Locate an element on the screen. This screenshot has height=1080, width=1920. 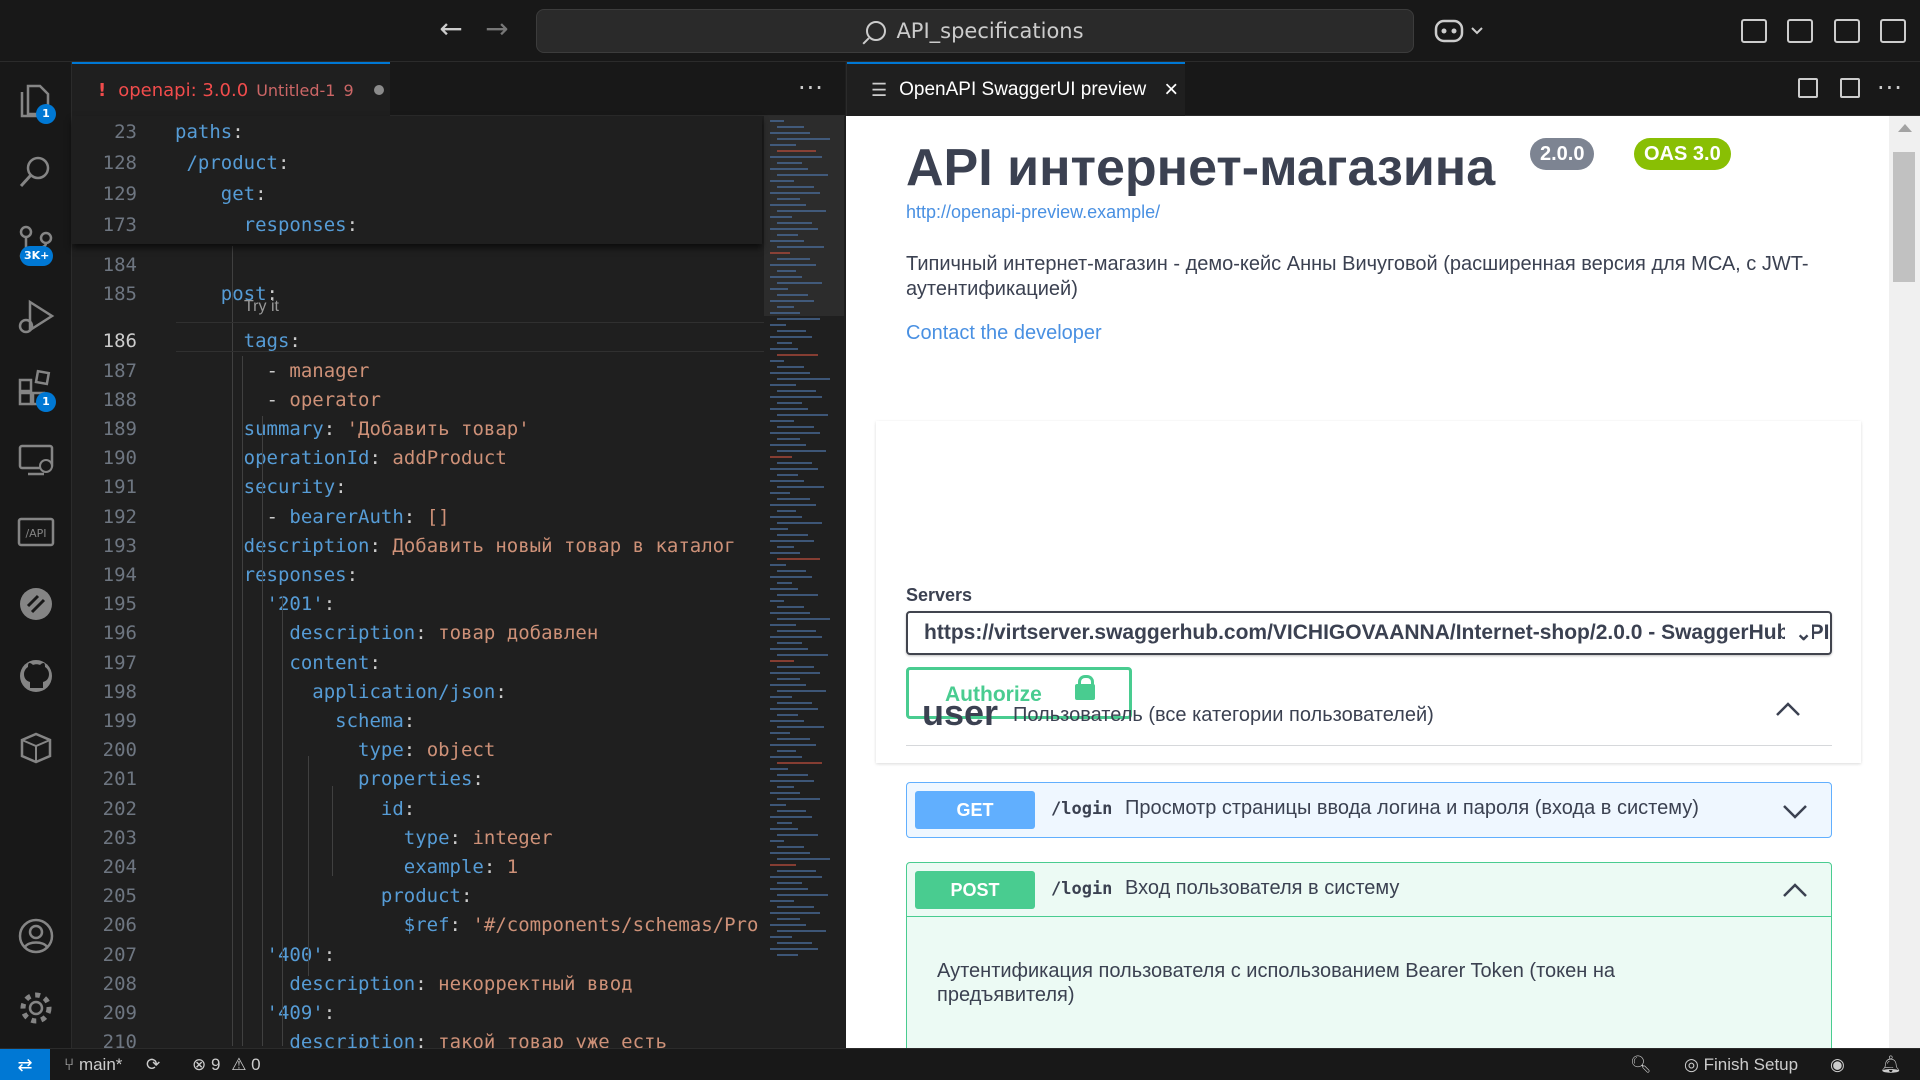
code-line: 184 is located at coordinates (417, 265).